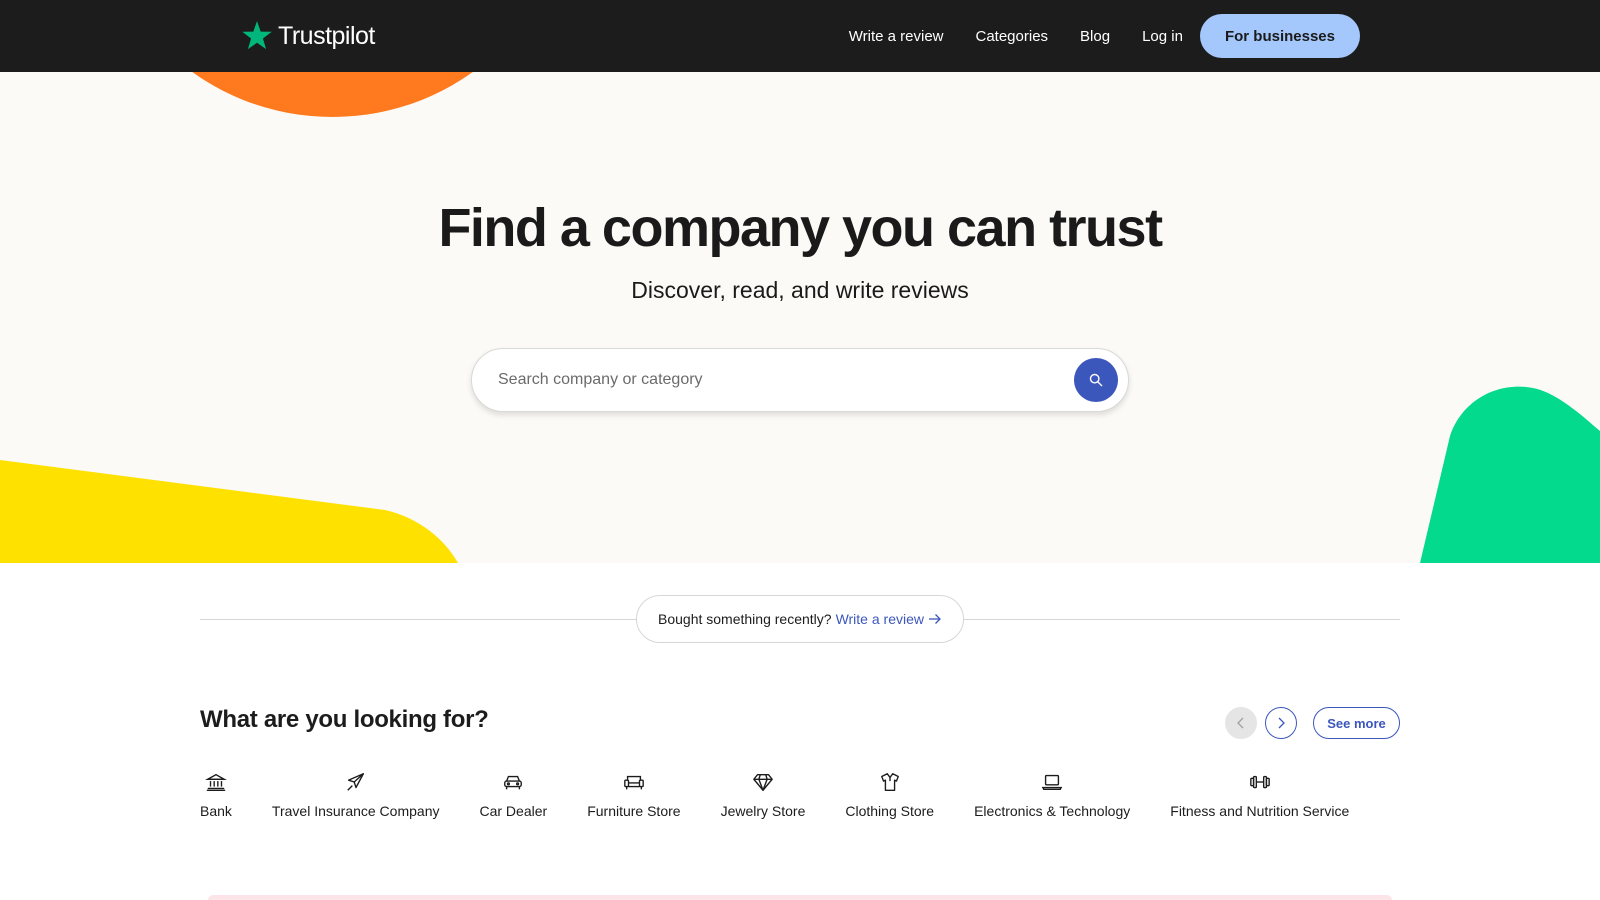 Image resolution: width=1600 pixels, height=900 pixels. What do you see at coordinates (216, 782) in the screenshot?
I see `bank-icon` at bounding box center [216, 782].